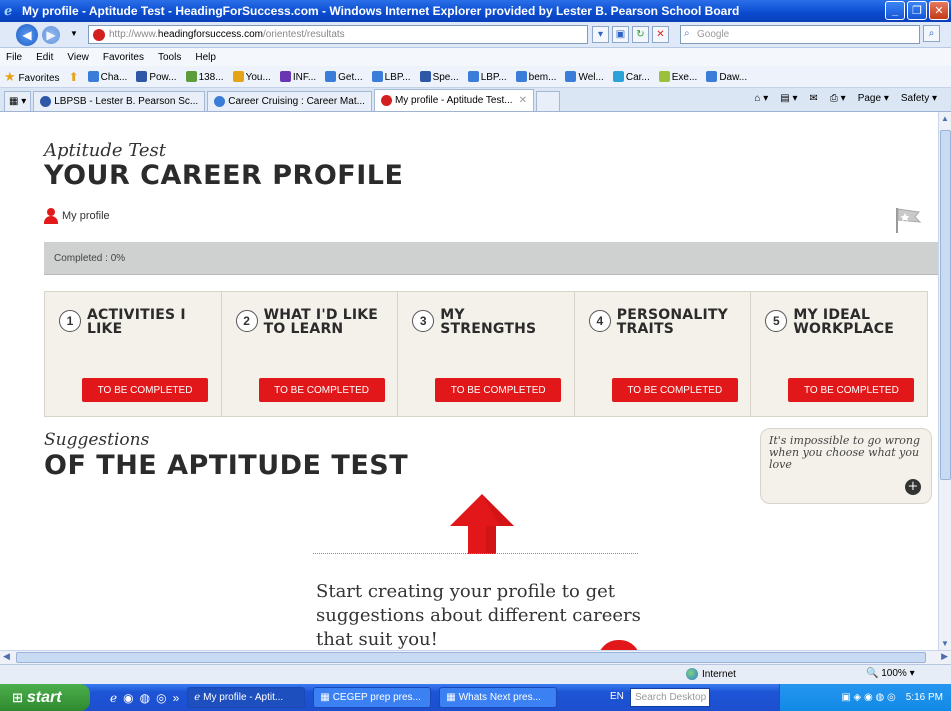 The height and width of the screenshot is (711, 951). Describe the element at coordinates (453, 100) in the screenshot. I see `browser-tab: My profile - Aptitude Test... ✕` at that location.